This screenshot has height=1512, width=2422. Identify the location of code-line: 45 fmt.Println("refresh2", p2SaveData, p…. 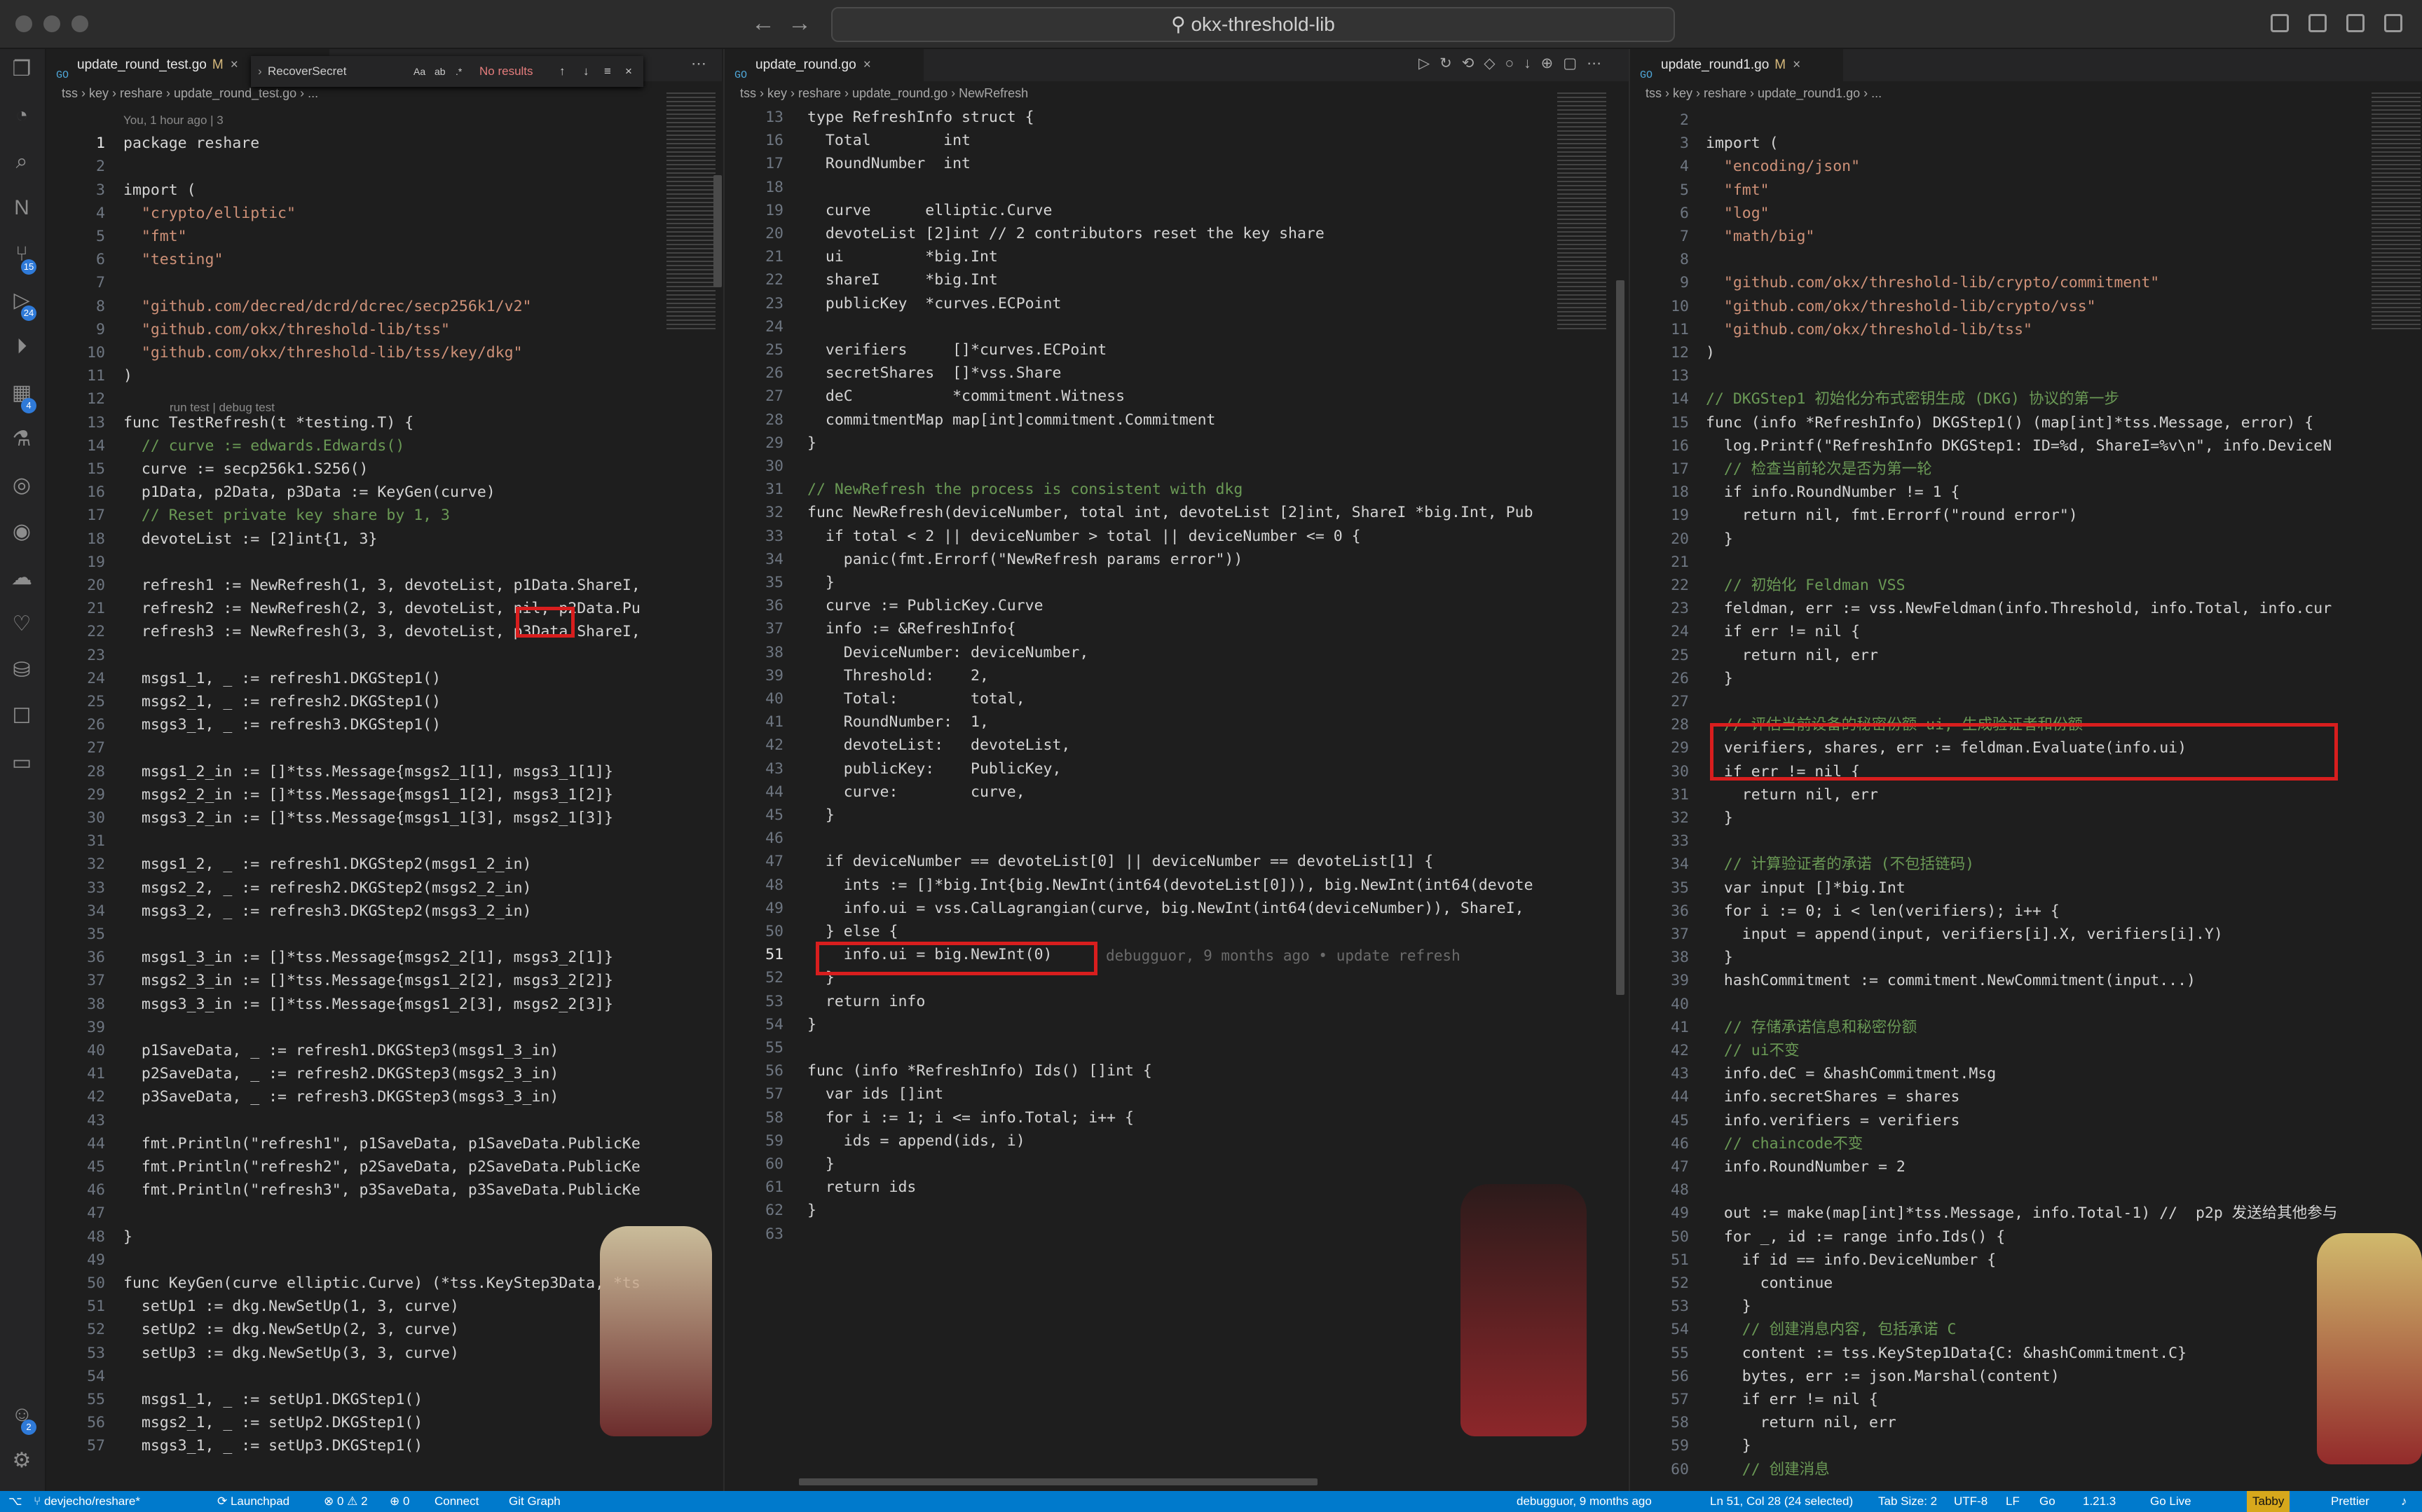
(384, 1166).